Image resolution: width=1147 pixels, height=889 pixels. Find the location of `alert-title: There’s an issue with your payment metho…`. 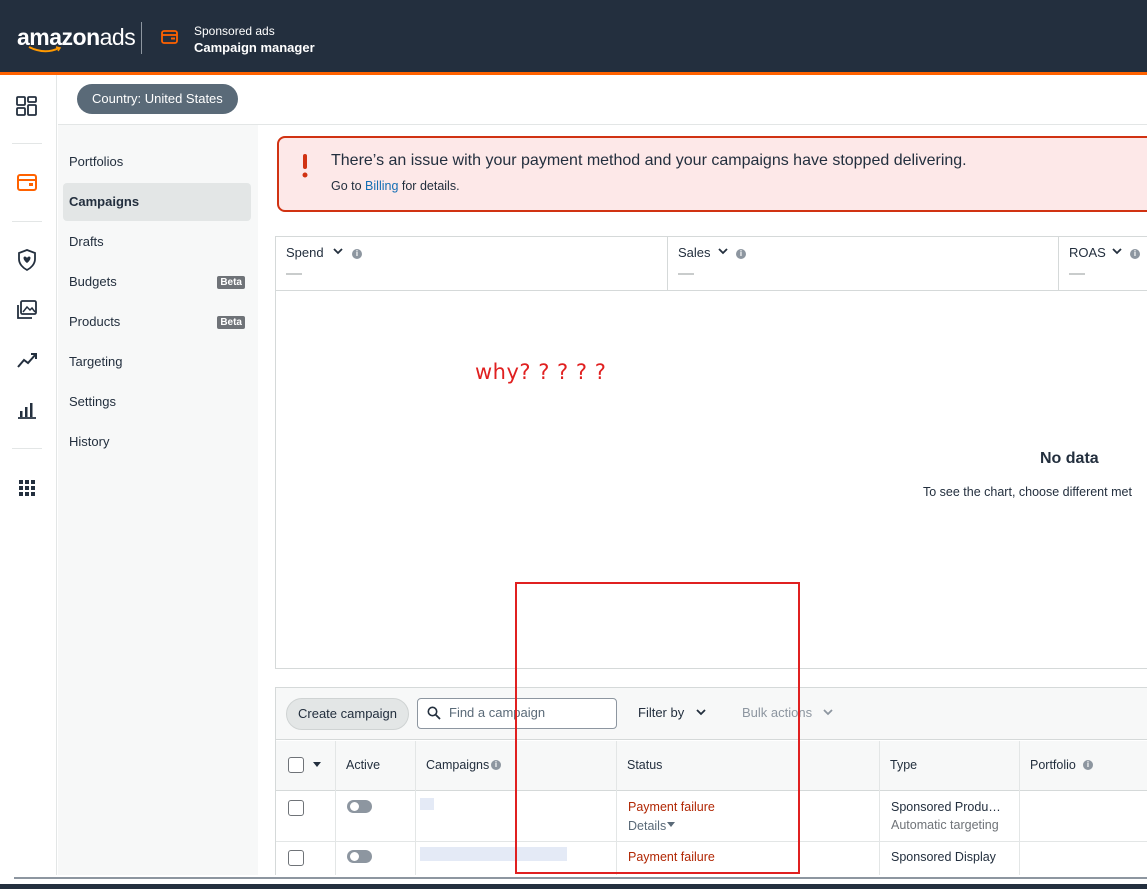

alert-title: There’s an issue with your payment metho… is located at coordinates (649, 160).